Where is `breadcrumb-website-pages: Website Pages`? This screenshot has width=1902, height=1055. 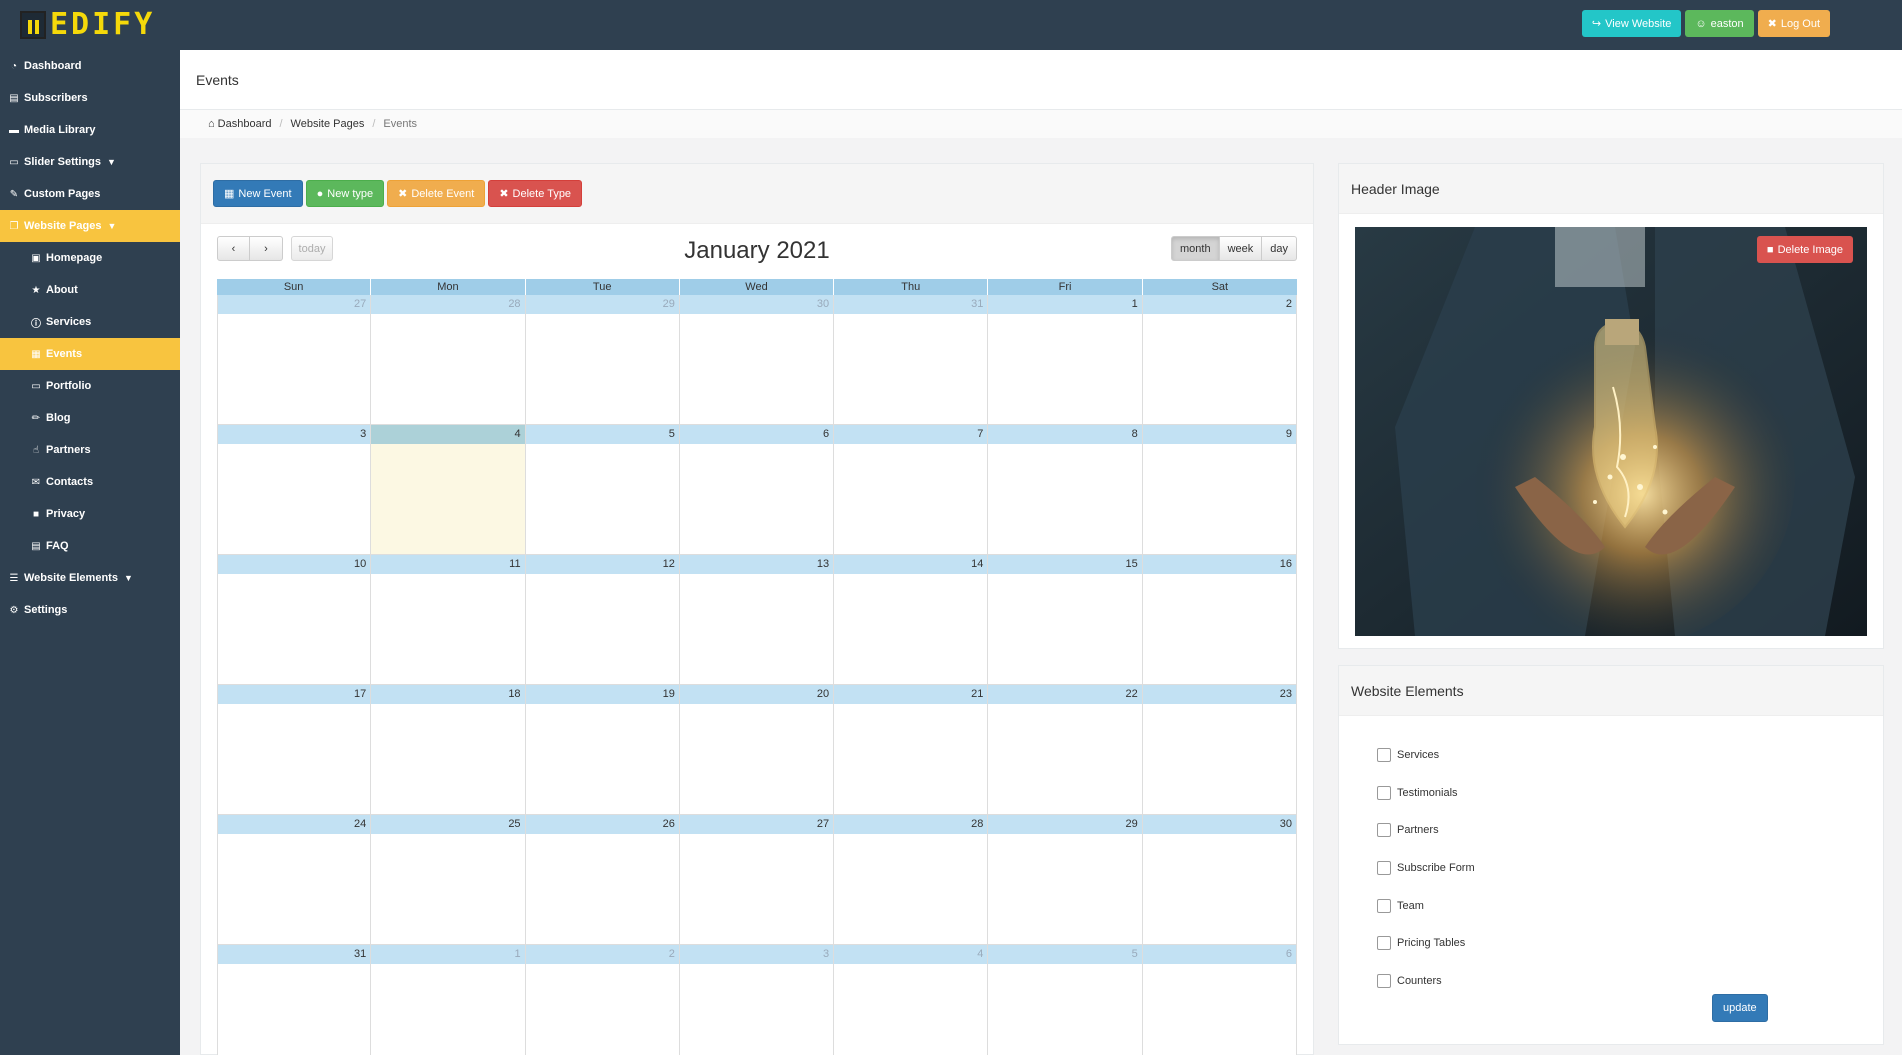
breadcrumb-website-pages: Website Pages is located at coordinates (328, 124).